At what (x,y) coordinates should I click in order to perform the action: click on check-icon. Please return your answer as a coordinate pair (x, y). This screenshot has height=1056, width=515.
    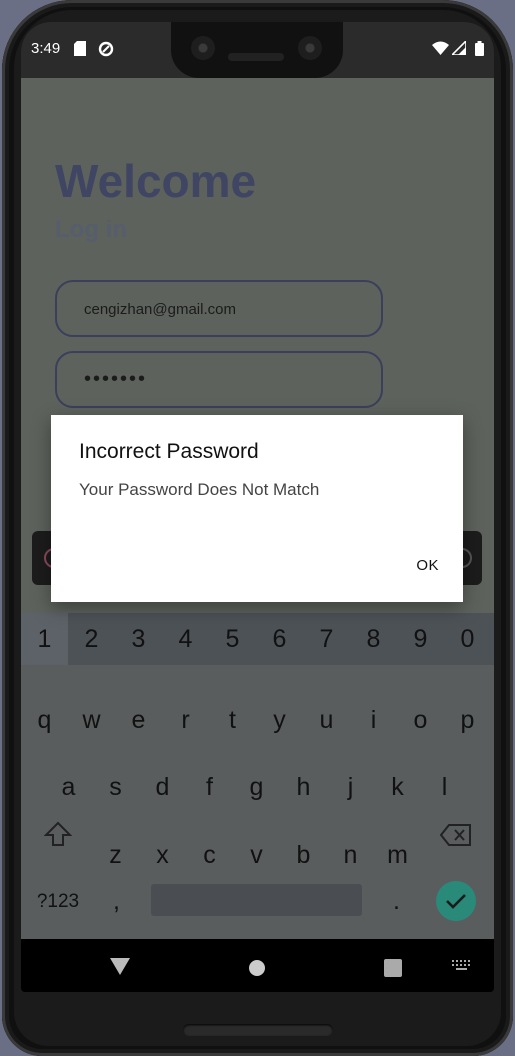
    Looking at the image, I should click on (456, 901).